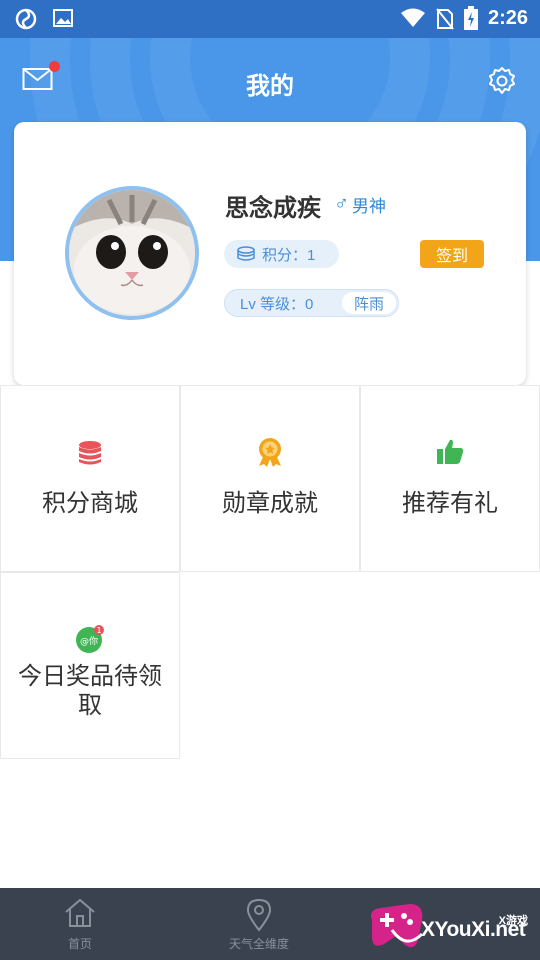  Describe the element at coordinates (445, 19) in the screenshot. I see `no-sim-icon` at that location.